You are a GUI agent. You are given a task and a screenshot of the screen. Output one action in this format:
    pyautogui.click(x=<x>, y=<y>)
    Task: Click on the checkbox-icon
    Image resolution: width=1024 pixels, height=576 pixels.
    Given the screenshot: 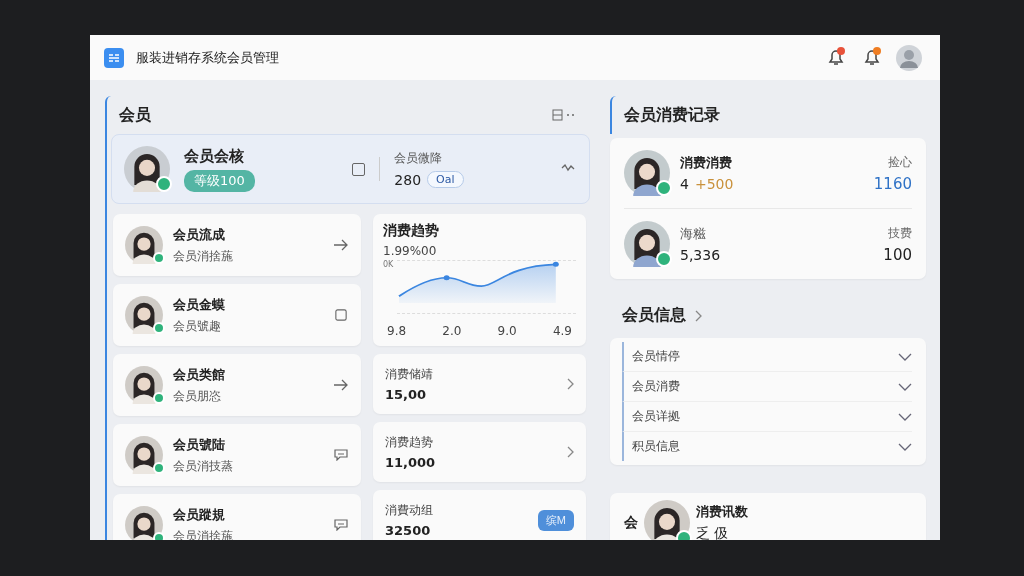 What is the action you would take?
    pyautogui.click(x=341, y=315)
    